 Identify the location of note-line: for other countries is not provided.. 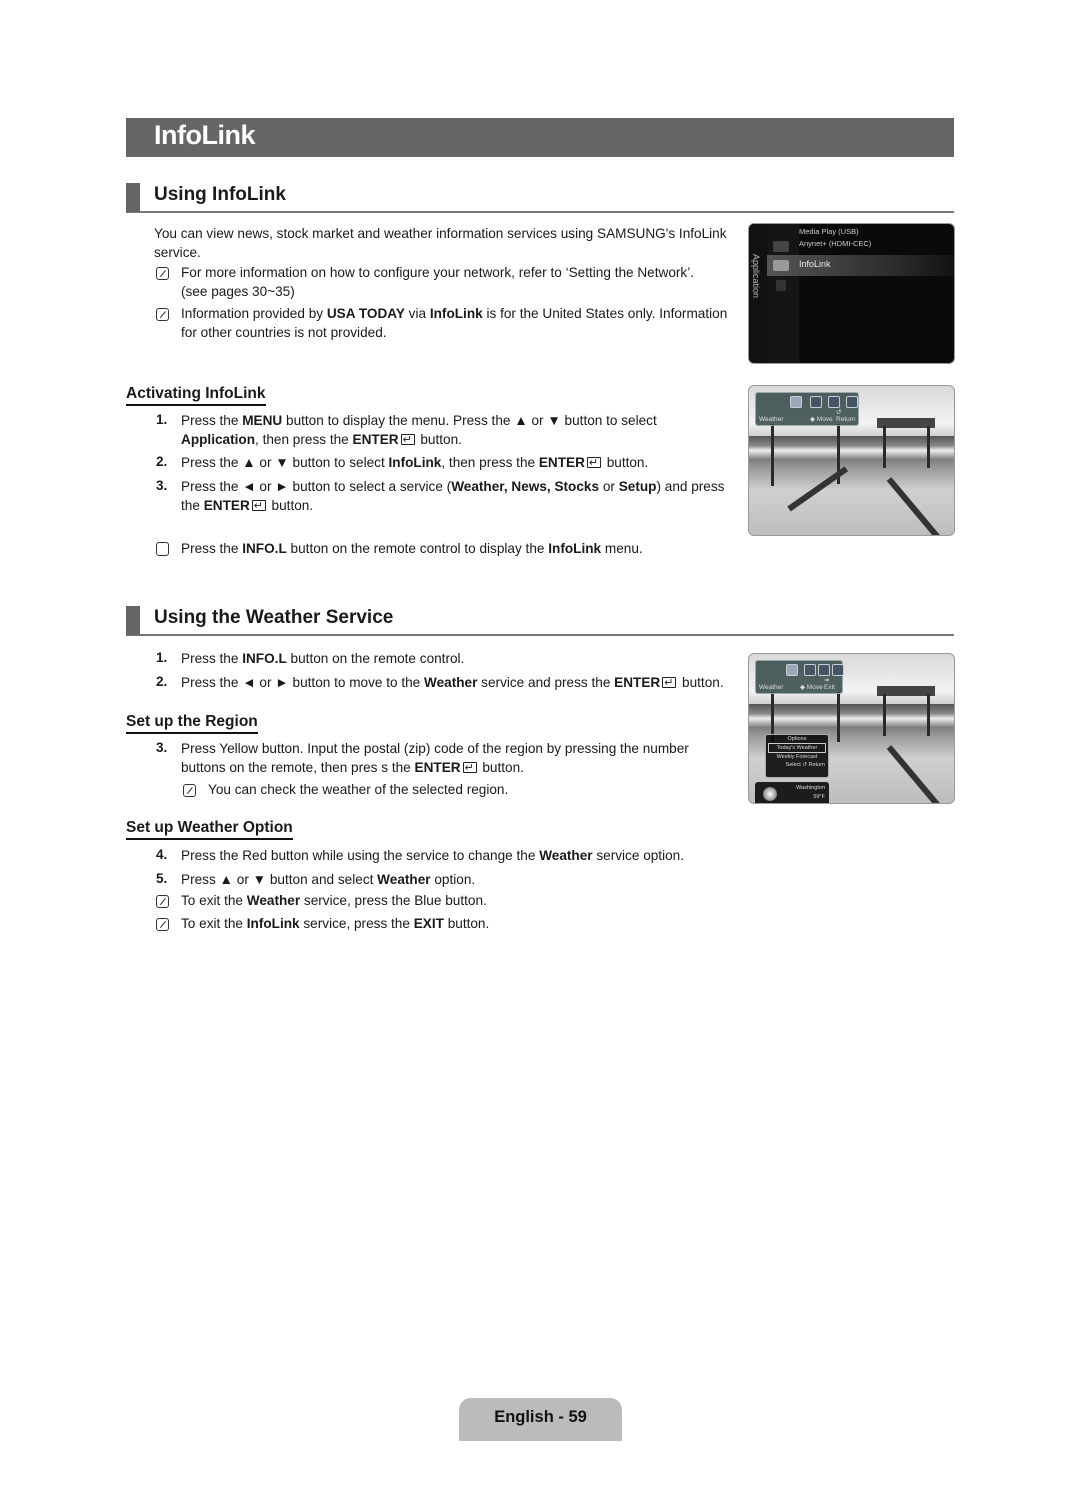
(284, 332).